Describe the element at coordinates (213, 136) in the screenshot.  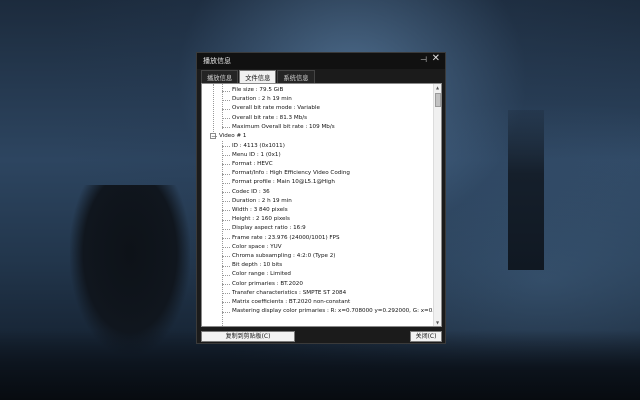
I see `collapse-icon: −` at that location.